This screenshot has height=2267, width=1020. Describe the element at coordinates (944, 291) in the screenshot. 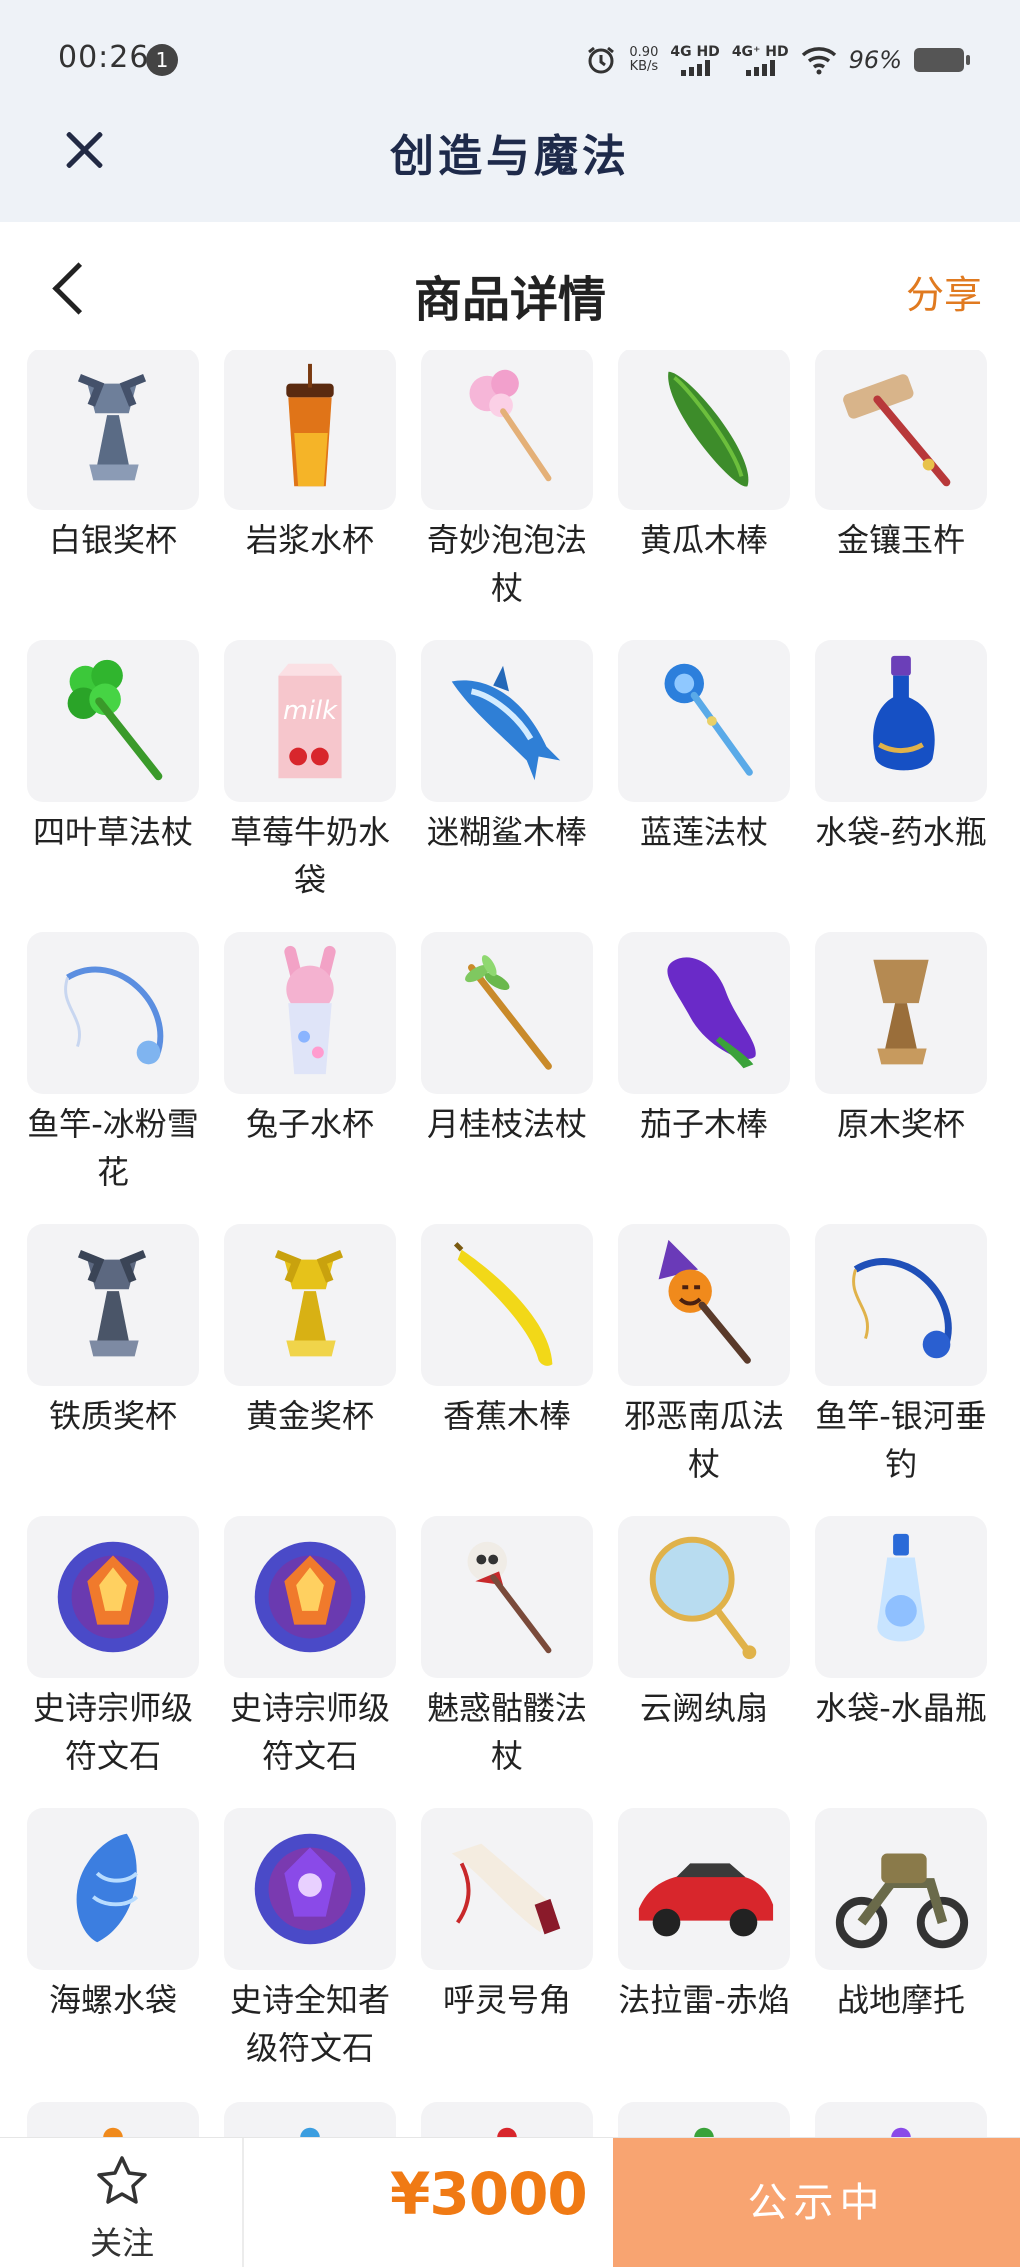

I see `share-button: 分享` at that location.